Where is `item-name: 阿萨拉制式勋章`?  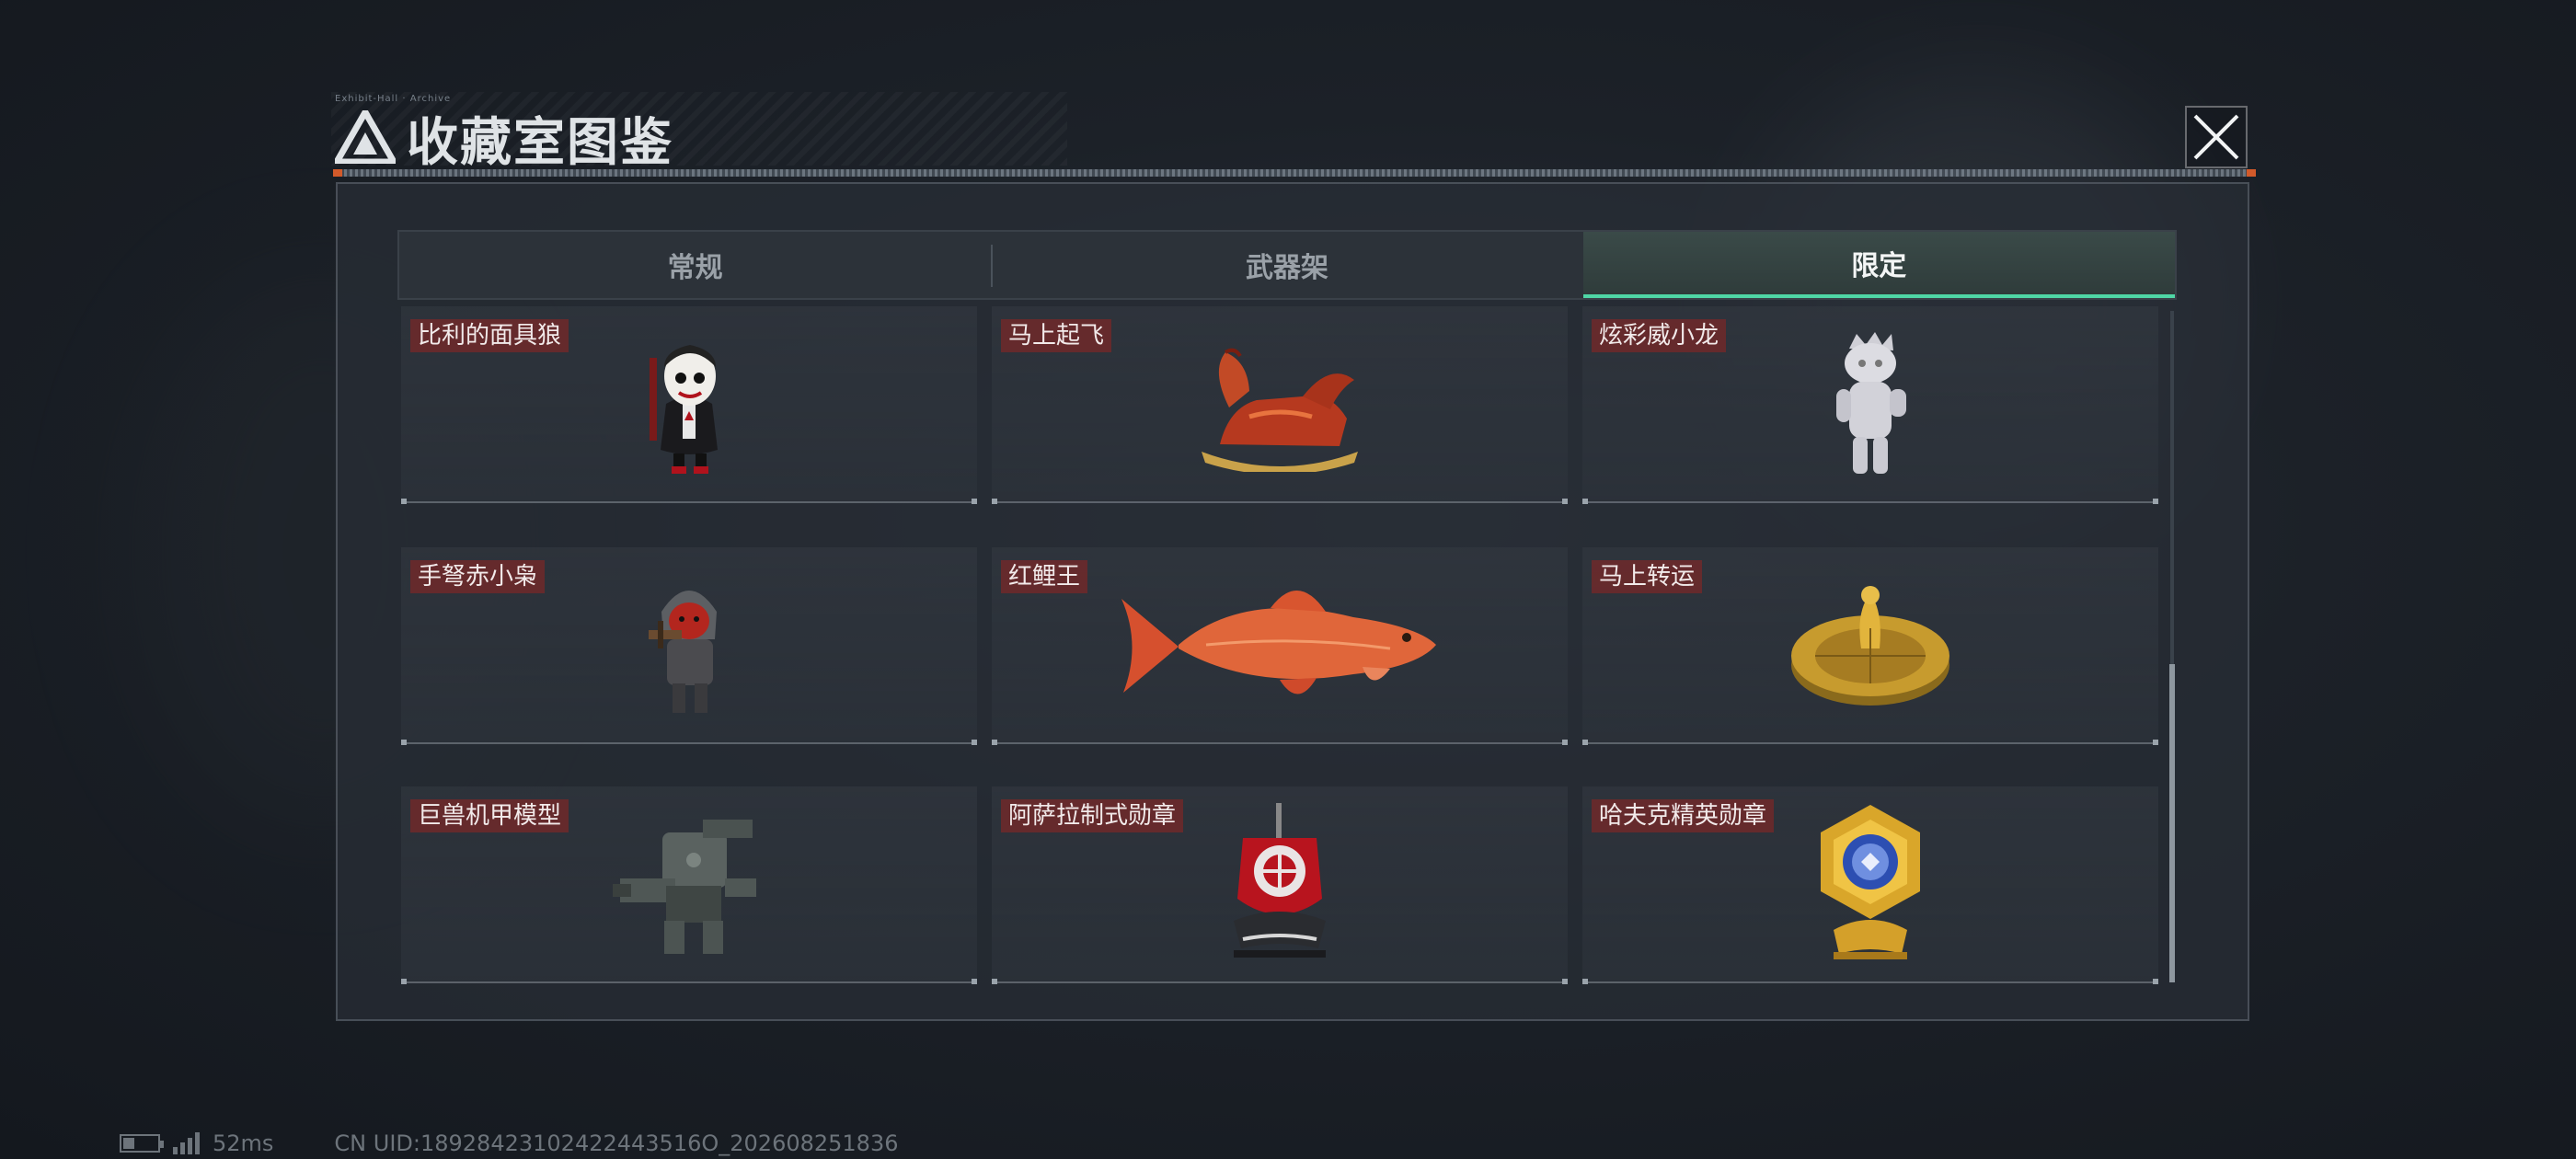
item-name: 阿萨拉制式勋章 is located at coordinates (1092, 815).